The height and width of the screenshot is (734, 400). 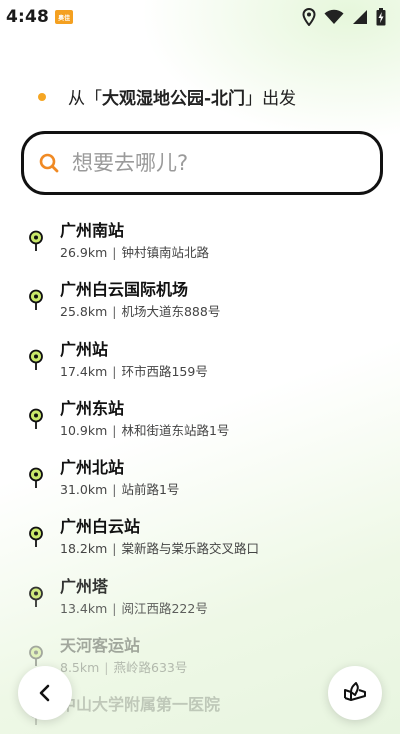 What do you see at coordinates (174, 99) in the screenshot?
I see `start-place-name: 大观湿地公园-北门` at bounding box center [174, 99].